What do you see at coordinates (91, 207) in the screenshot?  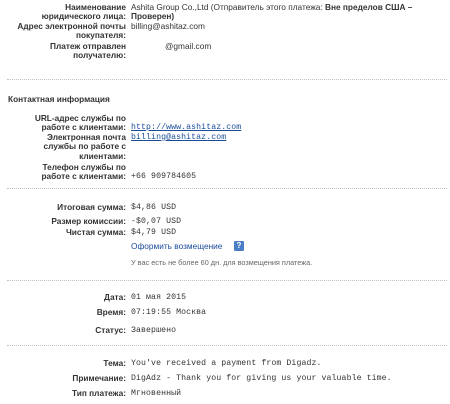 I see `total-label: Итоговая сумма:` at bounding box center [91, 207].